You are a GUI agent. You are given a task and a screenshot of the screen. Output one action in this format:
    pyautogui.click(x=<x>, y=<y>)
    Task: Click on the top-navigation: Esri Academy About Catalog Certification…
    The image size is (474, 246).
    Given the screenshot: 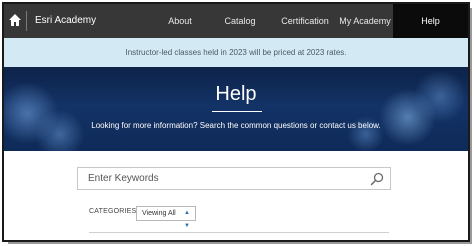 What is the action you would take?
    pyautogui.click(x=236, y=21)
    